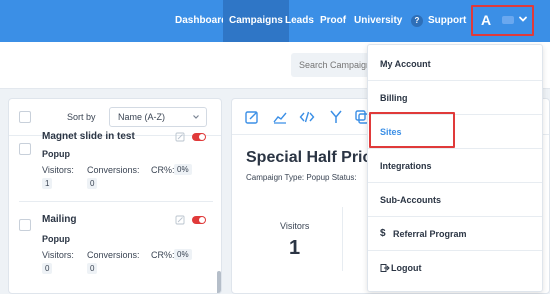  What do you see at coordinates (378, 21) in the screenshot?
I see `nav-university: University` at bounding box center [378, 21].